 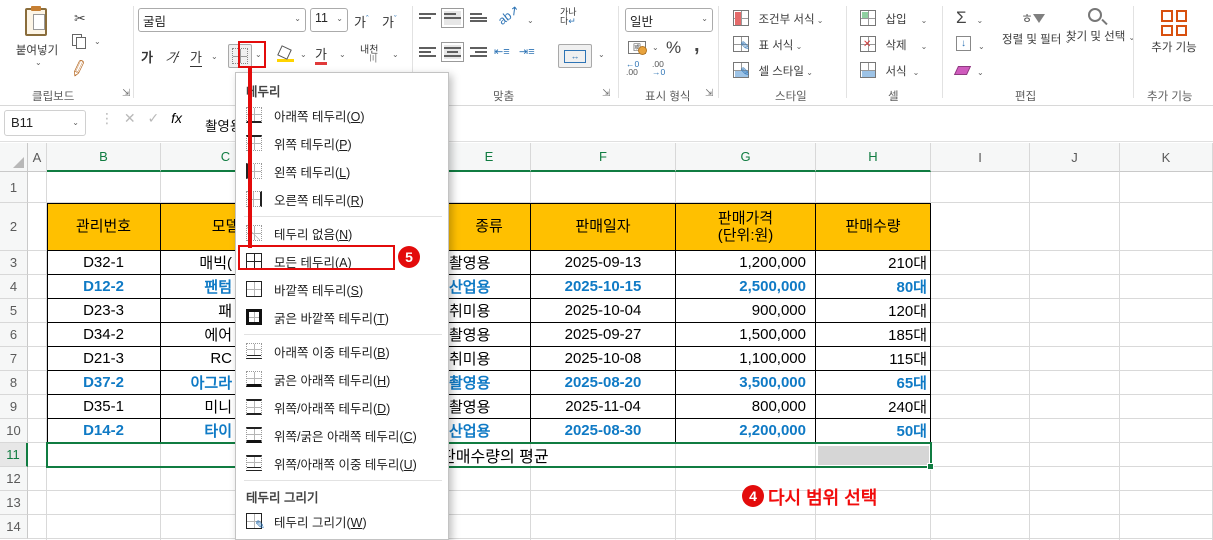 What do you see at coordinates (154, 118) in the screenshot?
I see `enter-icon: ✓` at bounding box center [154, 118].